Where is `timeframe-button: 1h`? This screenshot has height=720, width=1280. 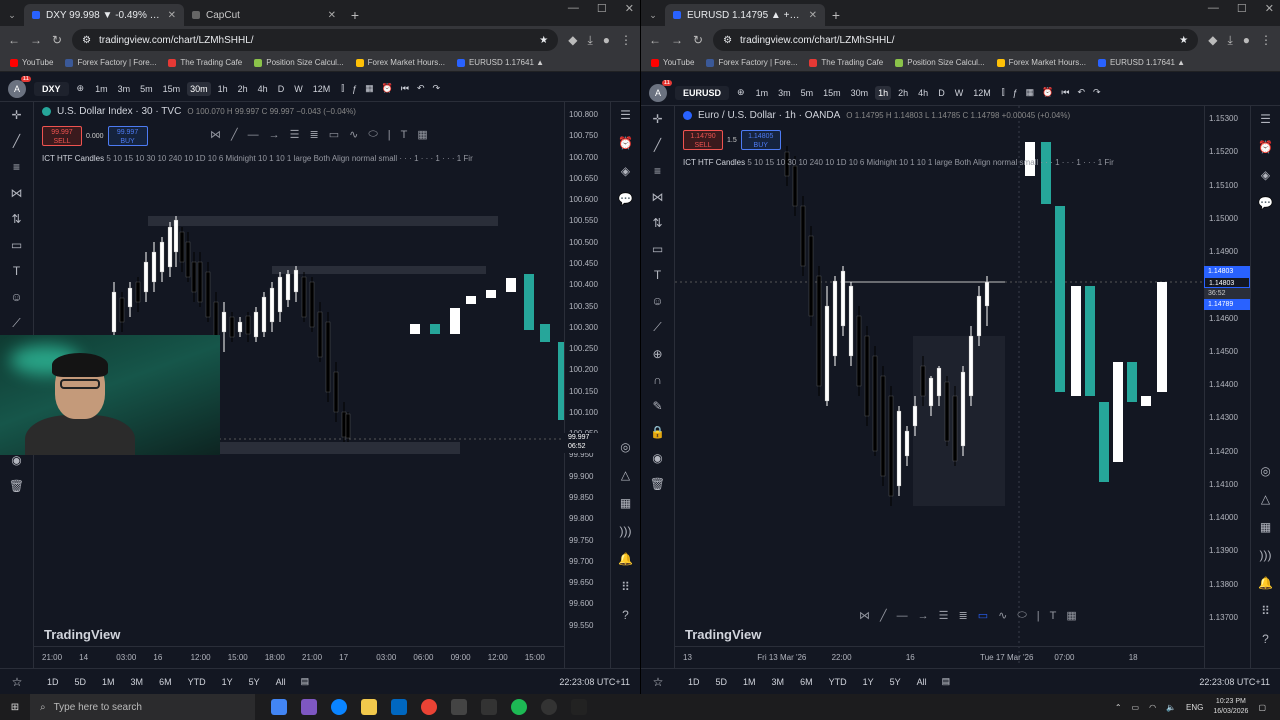 timeframe-button: 1h is located at coordinates (223, 89).